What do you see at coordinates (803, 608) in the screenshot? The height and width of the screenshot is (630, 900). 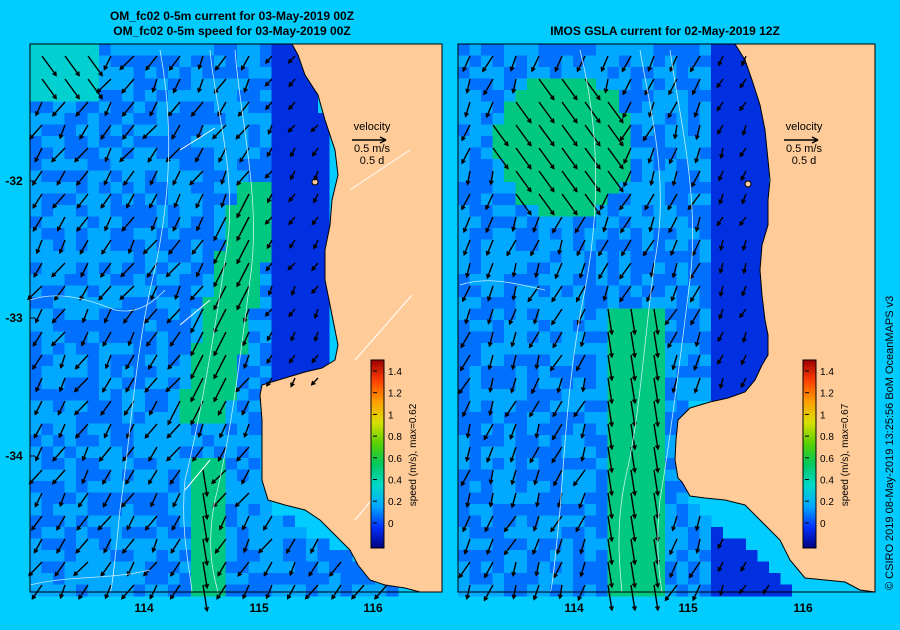 I see `lon-tick-right-116: 116` at bounding box center [803, 608].